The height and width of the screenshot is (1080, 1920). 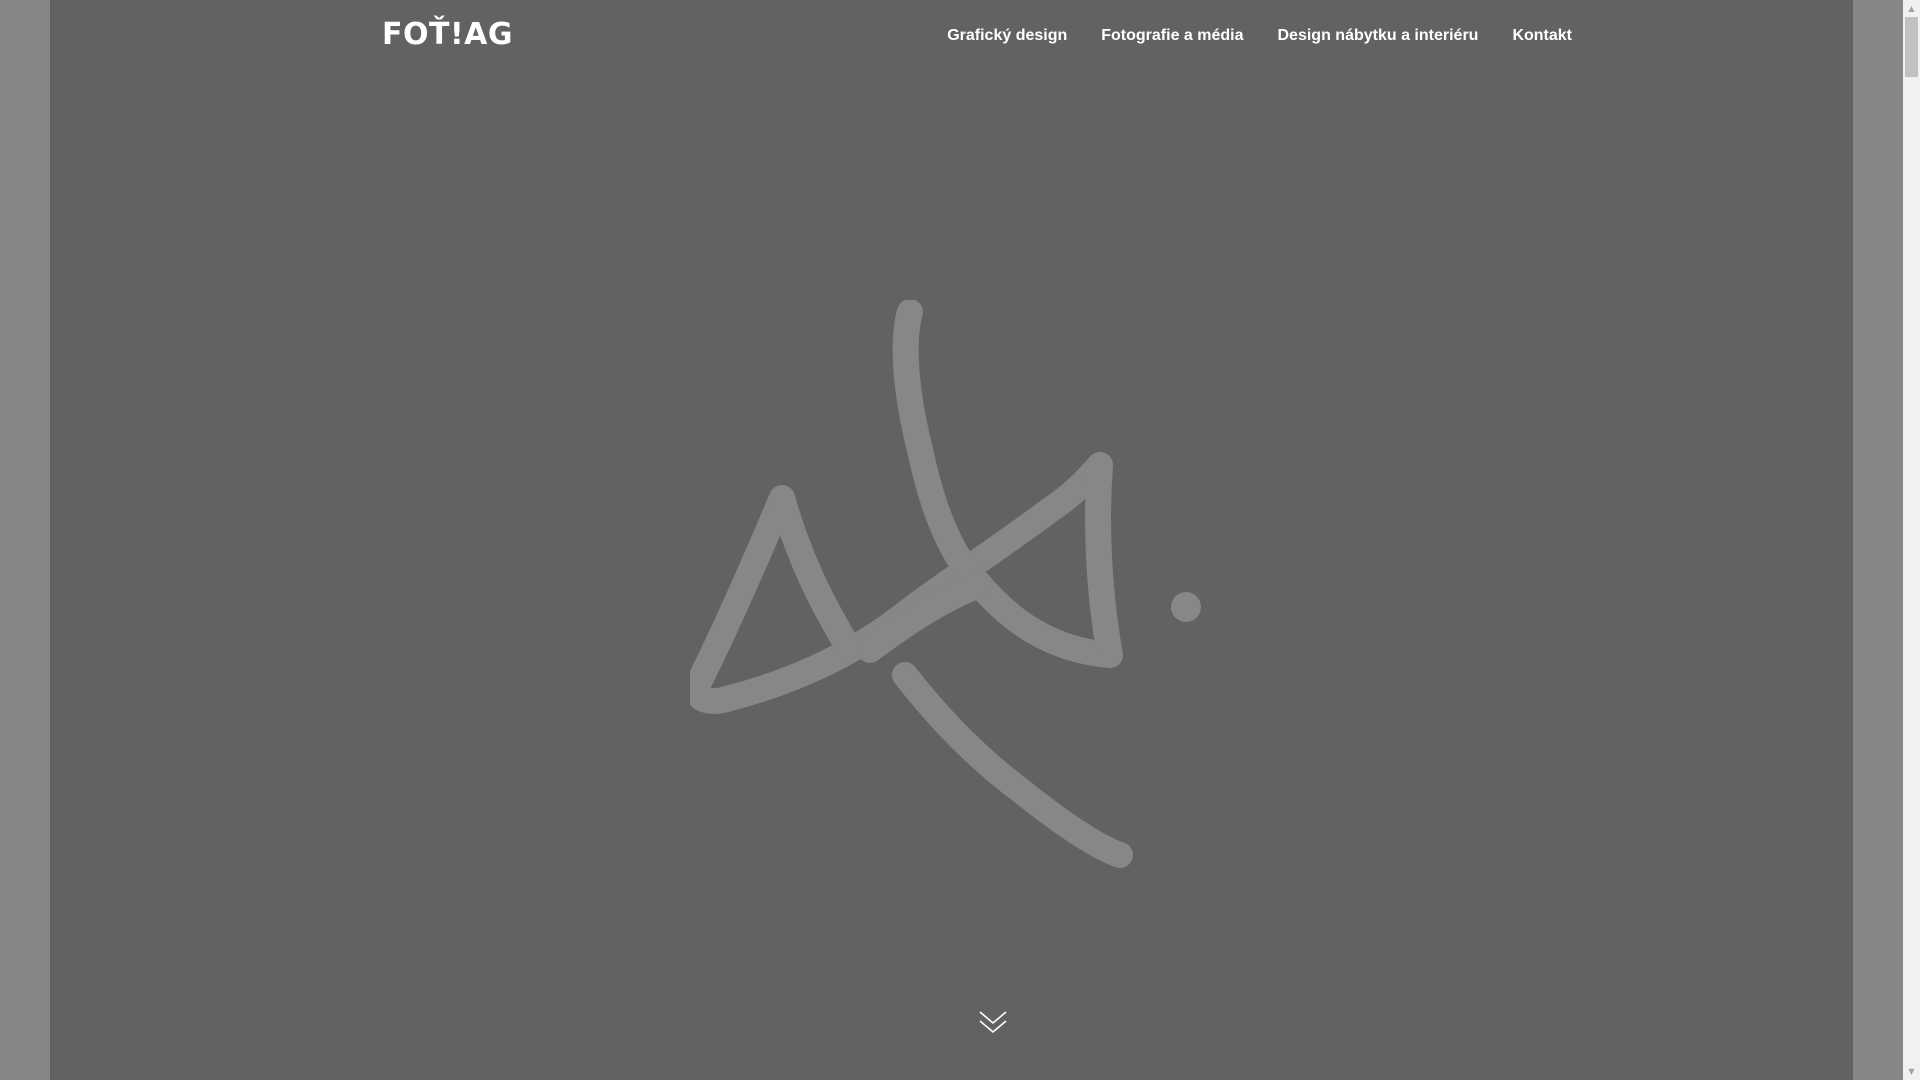 What do you see at coordinates (993, 1023) in the screenshot?
I see `double-chevron-down-icon` at bounding box center [993, 1023].